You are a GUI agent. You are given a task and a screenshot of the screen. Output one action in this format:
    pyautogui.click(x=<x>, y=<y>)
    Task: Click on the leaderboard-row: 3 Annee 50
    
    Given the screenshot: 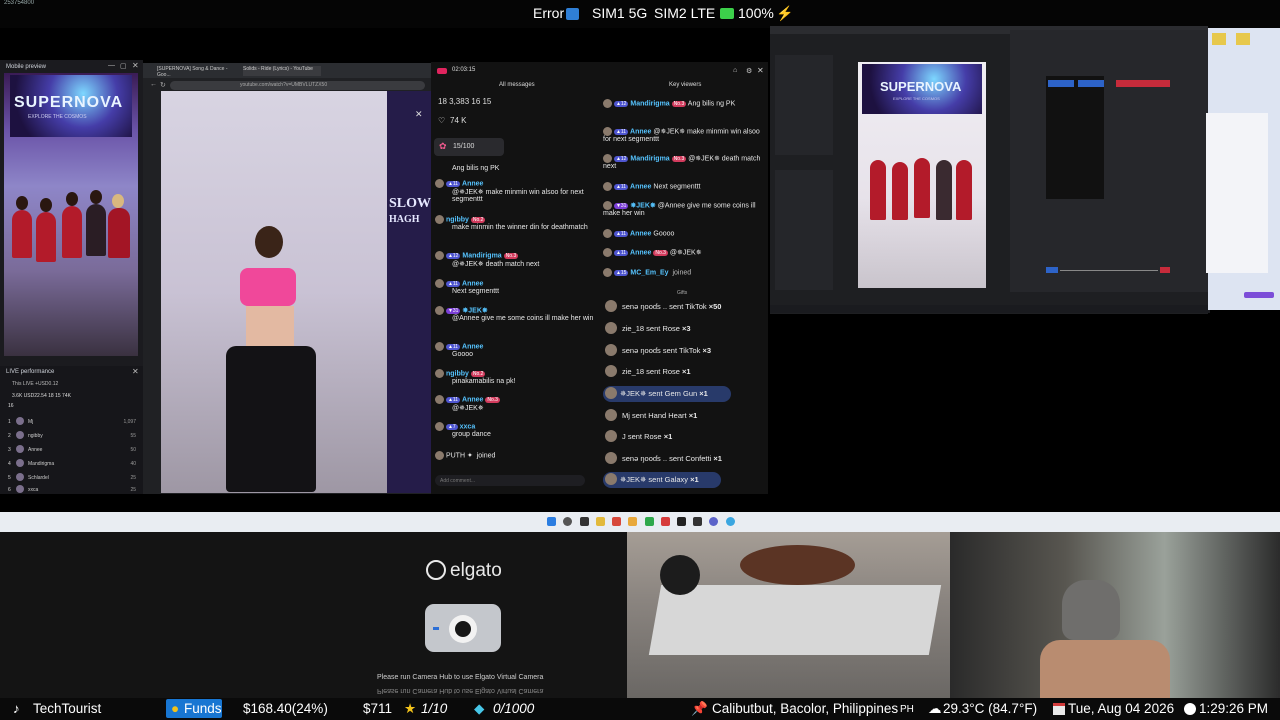 What is the action you would take?
    pyautogui.click(x=72, y=450)
    